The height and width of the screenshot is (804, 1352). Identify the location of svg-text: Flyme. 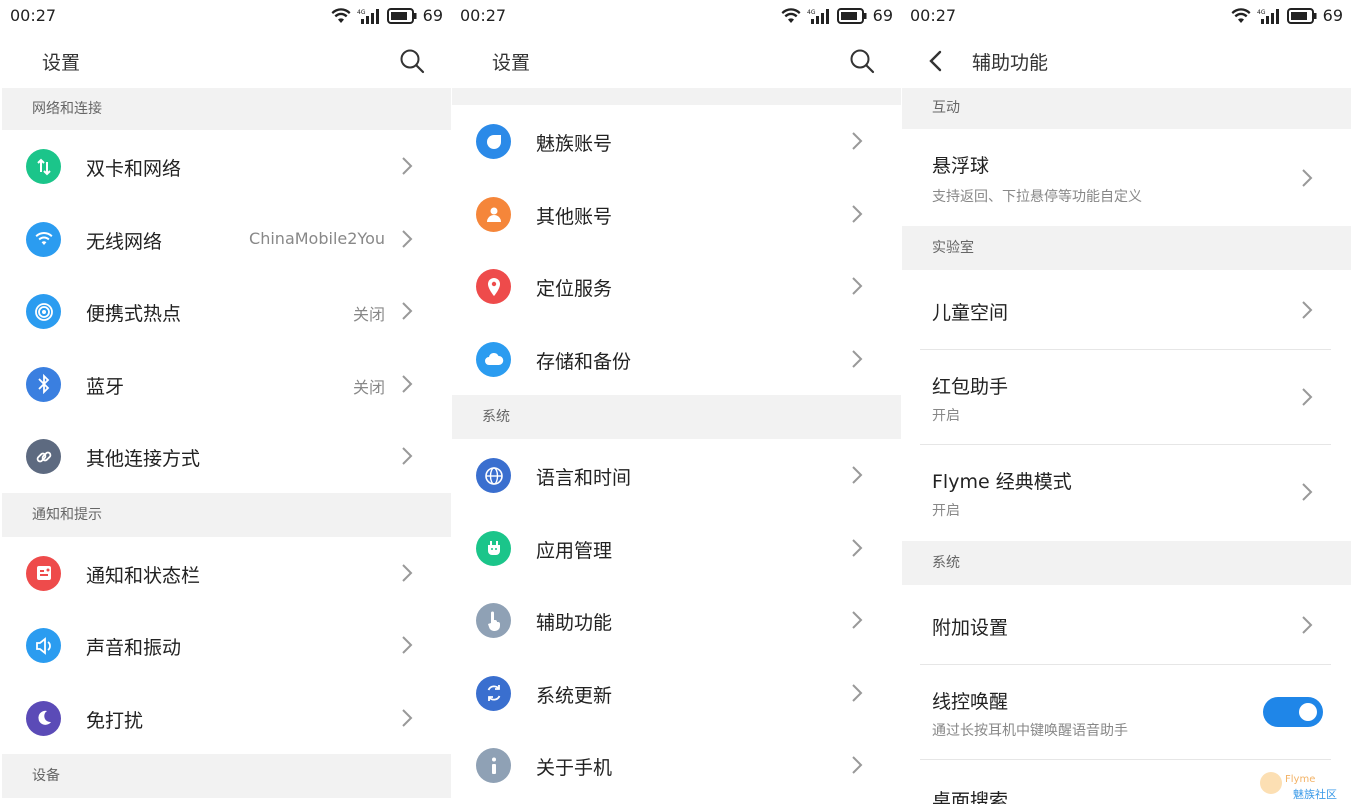
(1300, 779).